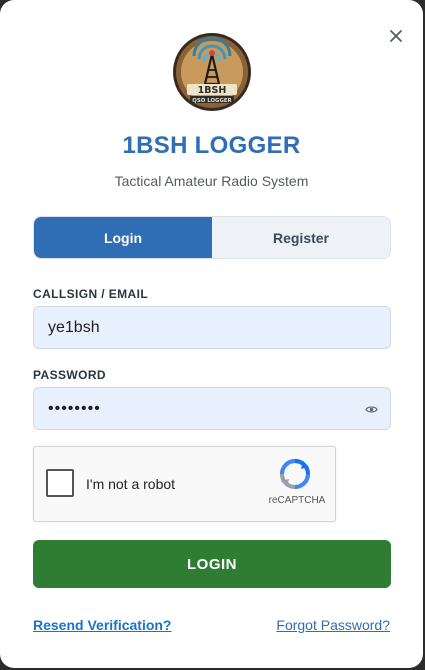  Describe the element at coordinates (211, 181) in the screenshot. I see `app-subtitle: Tactical Amateur Radio System` at that location.